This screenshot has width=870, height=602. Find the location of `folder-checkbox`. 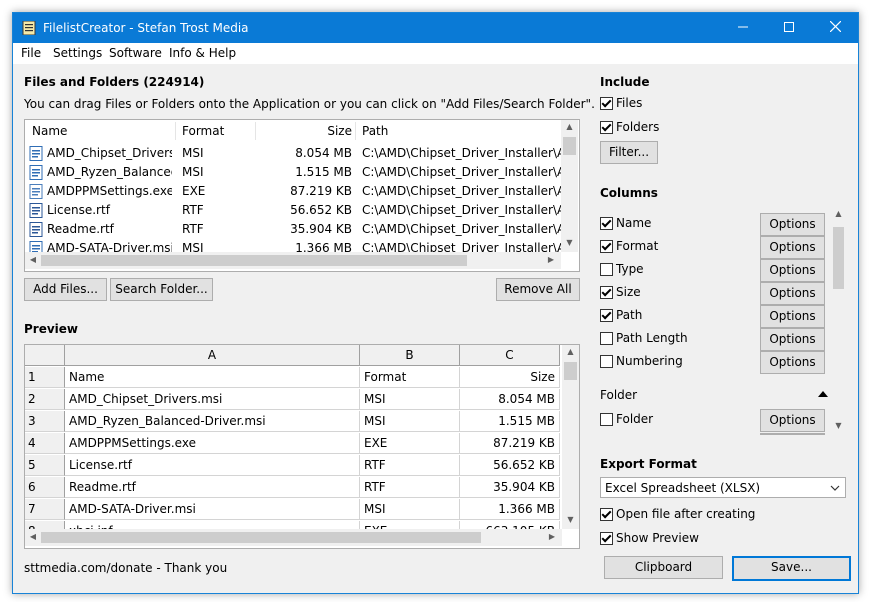

folder-checkbox is located at coordinates (606, 419).